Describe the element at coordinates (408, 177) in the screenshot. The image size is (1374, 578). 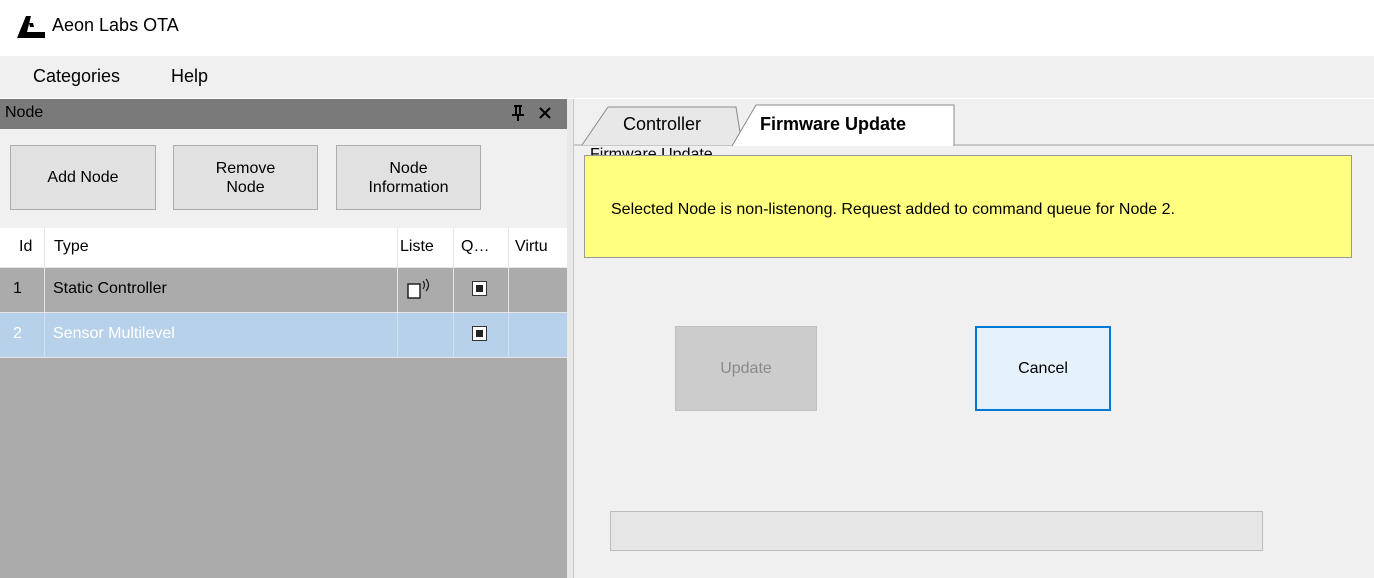
I see `node-information-button: Node Information` at that location.